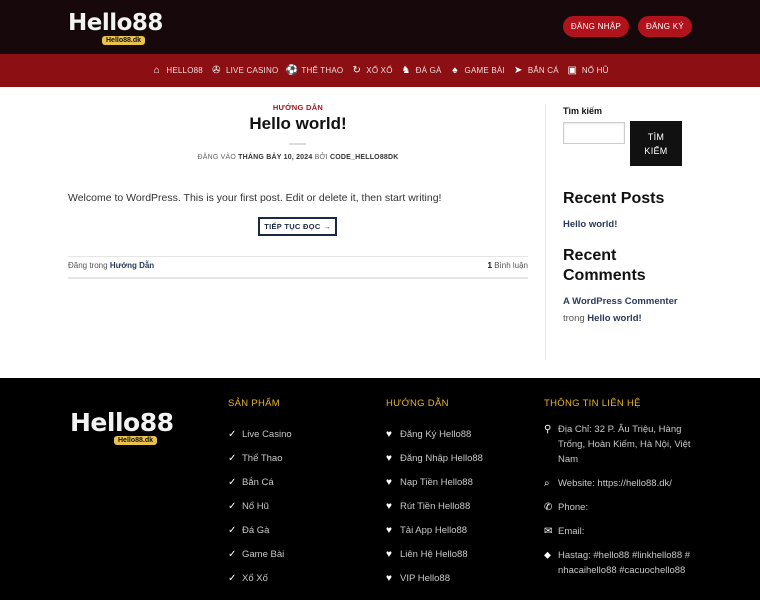  I want to click on comments-label: Bình luận, so click(511, 265).